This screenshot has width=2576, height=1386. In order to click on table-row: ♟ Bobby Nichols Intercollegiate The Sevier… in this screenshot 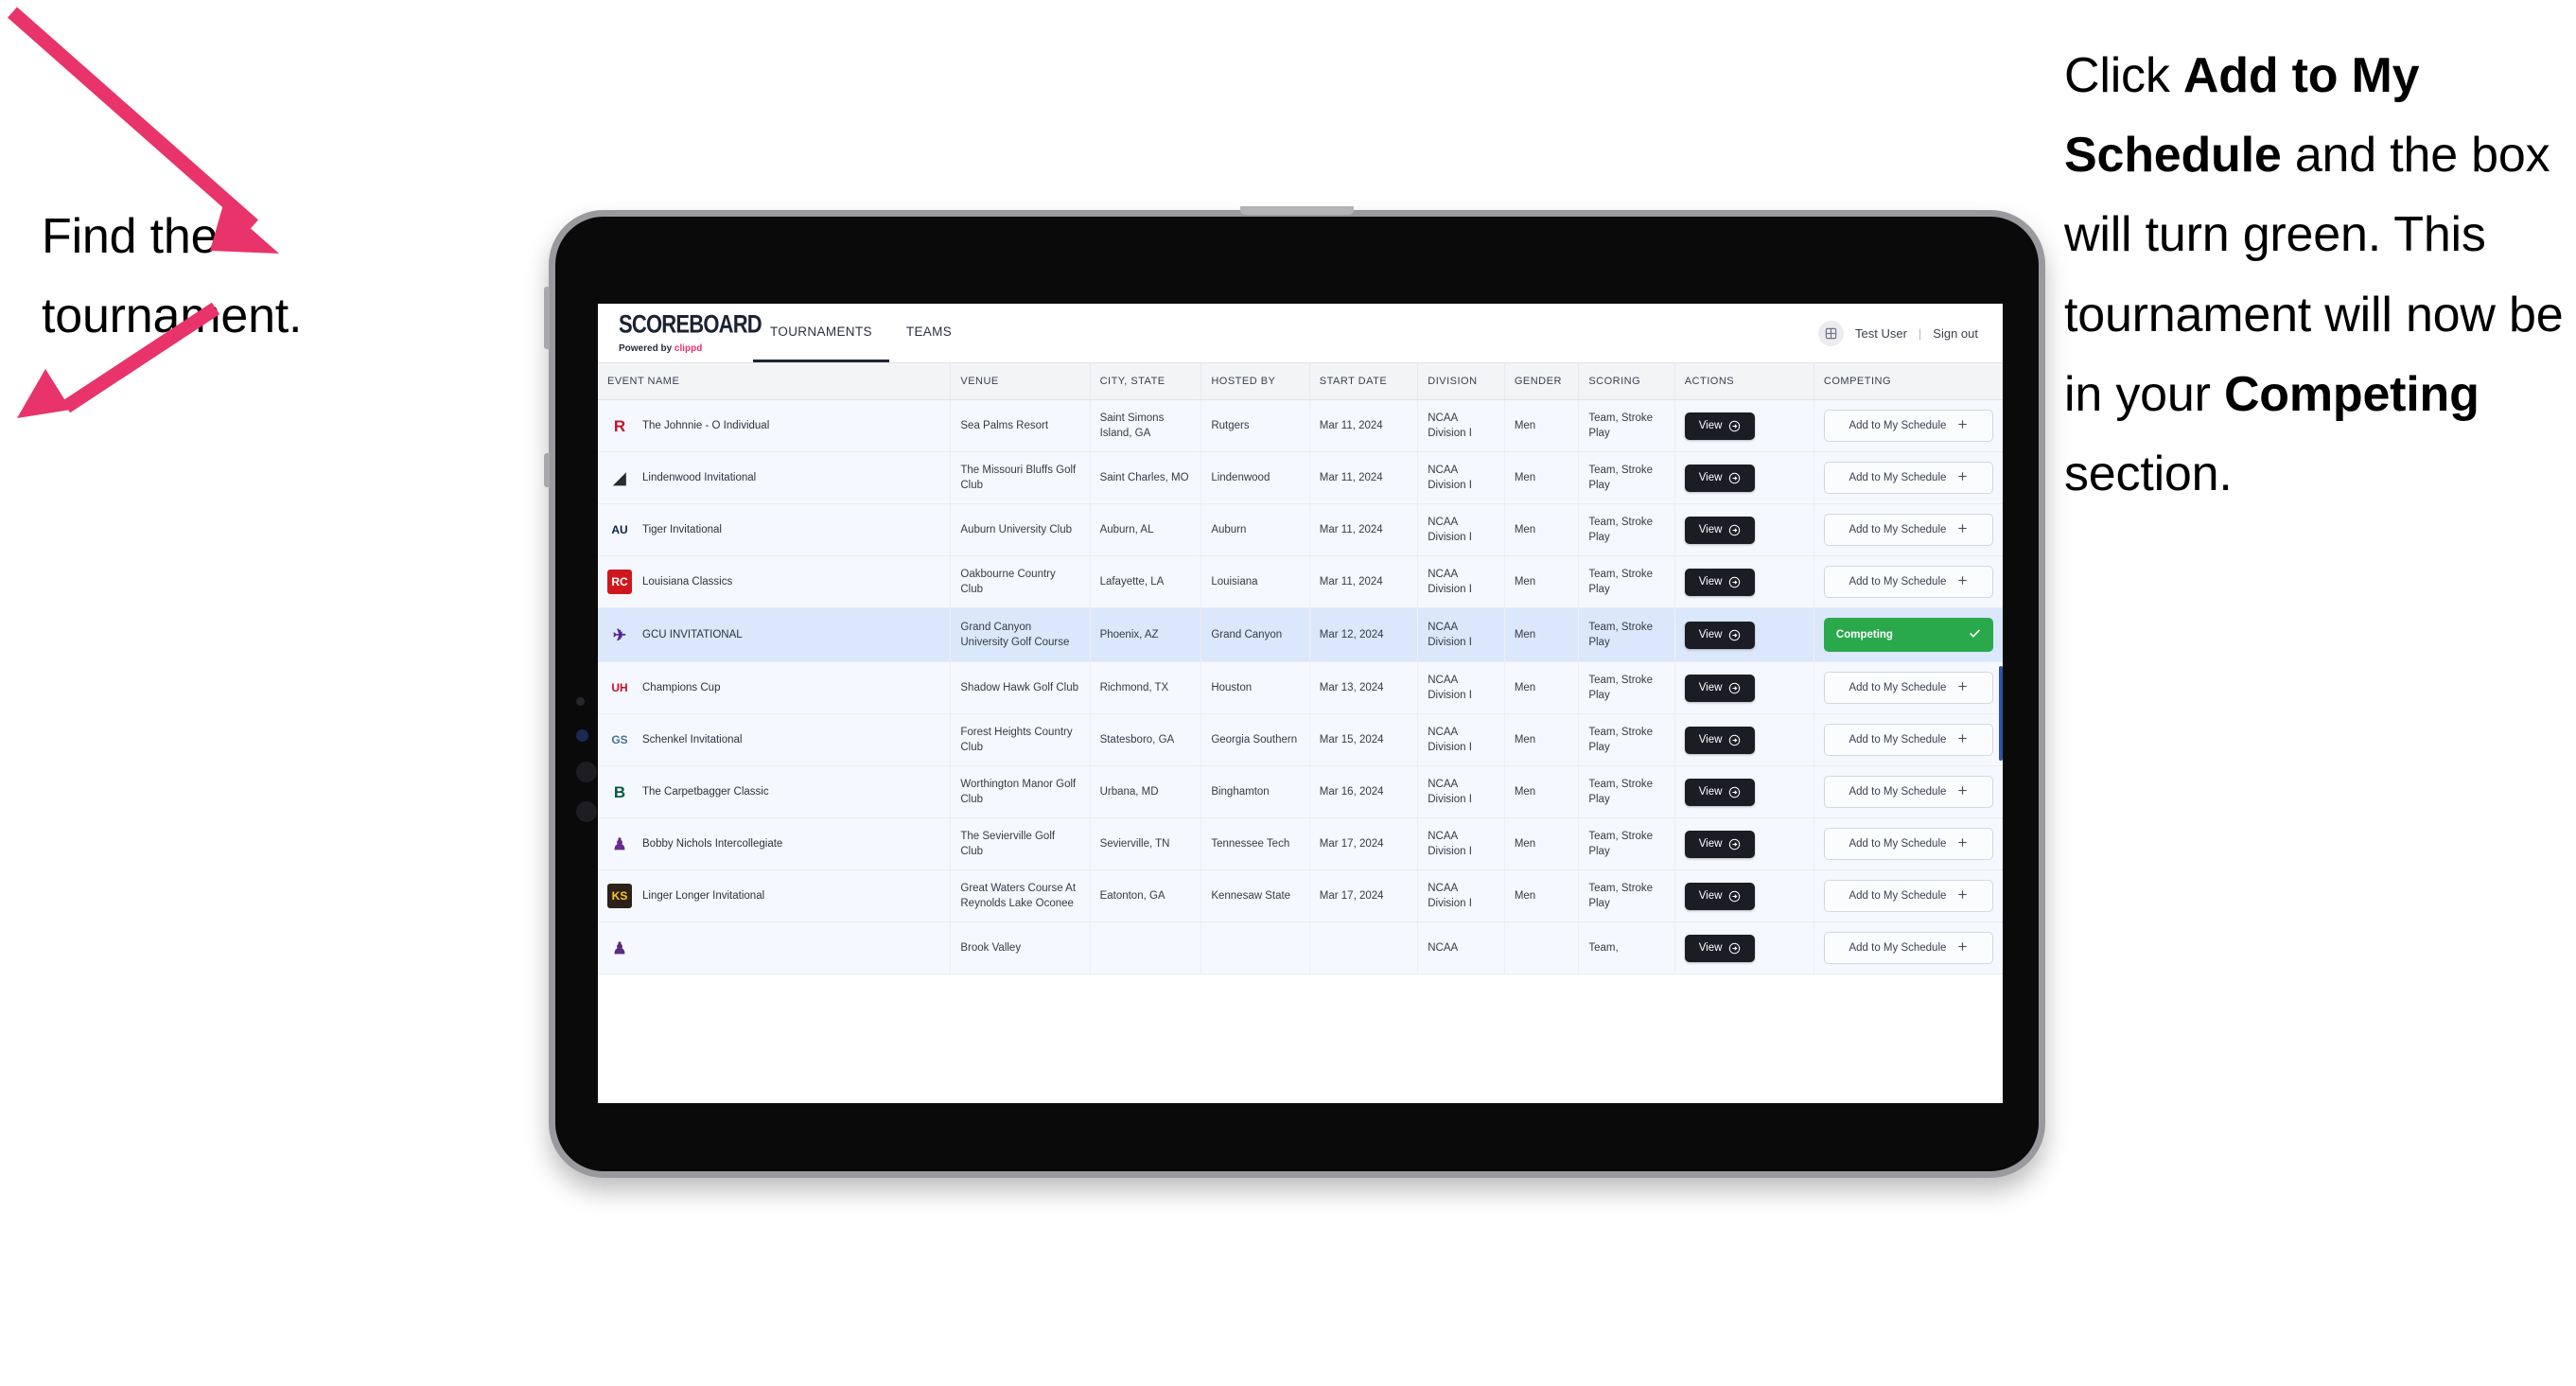, I will do `click(1301, 843)`.